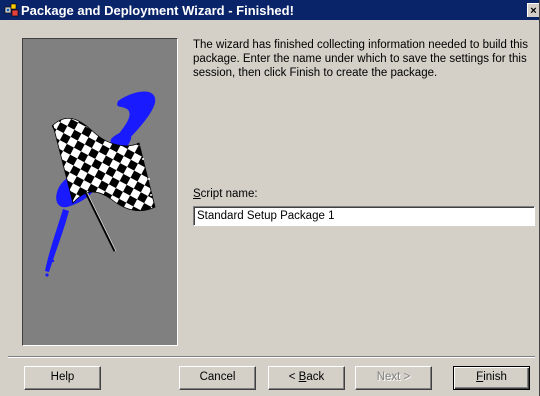 The width and height of the screenshot is (540, 396). I want to click on script-name-label: Script name:, so click(225, 194).